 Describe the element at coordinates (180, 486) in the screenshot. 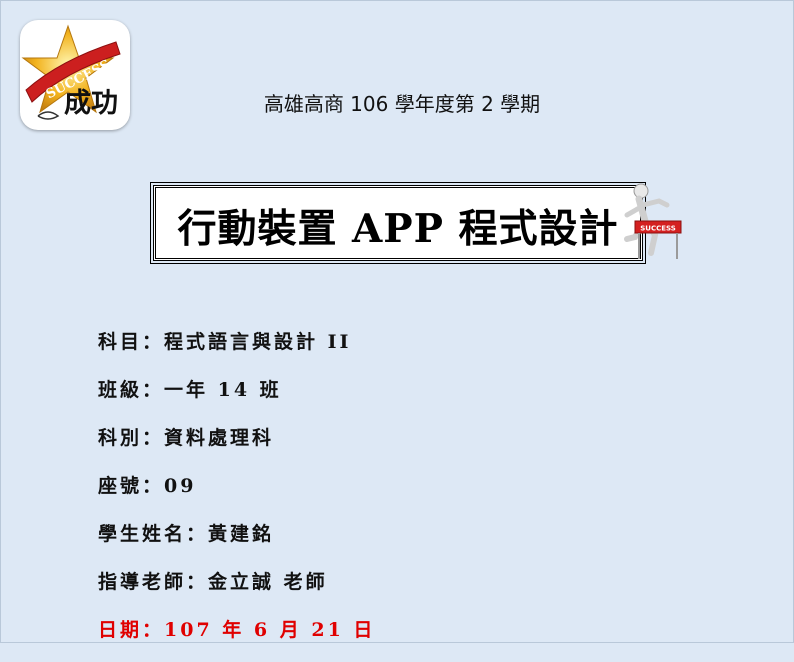

I see `seat-number-value: 09` at that location.